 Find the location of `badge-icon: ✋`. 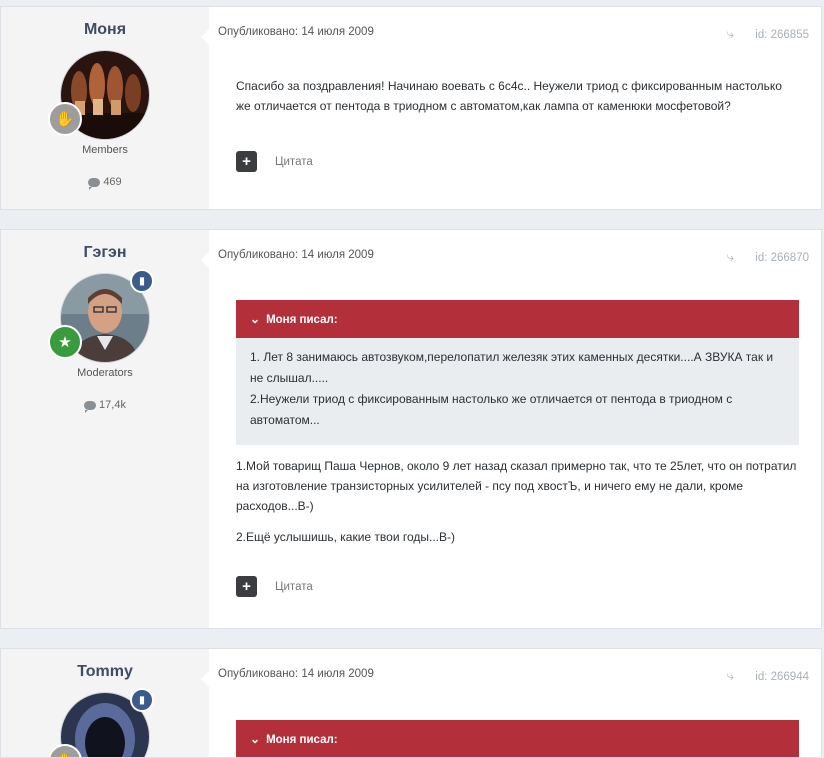

badge-icon: ✋ is located at coordinates (65, 119).